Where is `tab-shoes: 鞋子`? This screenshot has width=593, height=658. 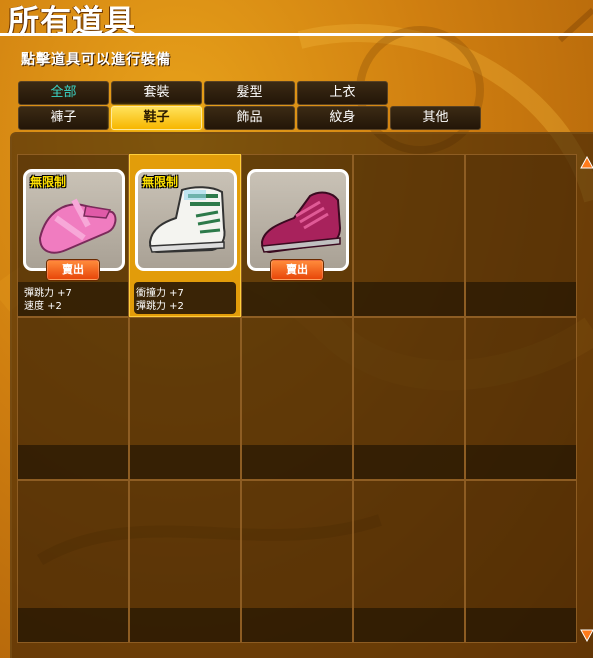
tab-shoes: 鞋子 is located at coordinates (156, 118).